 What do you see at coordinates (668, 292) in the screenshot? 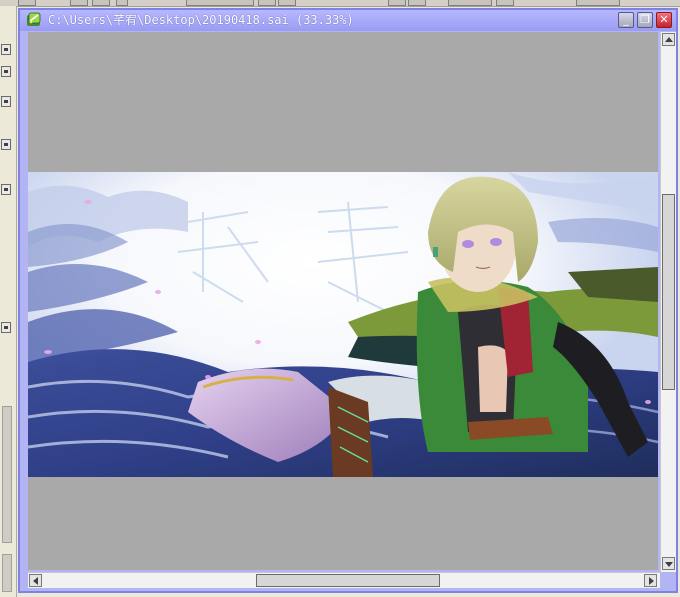
I see `vertical-scroll-thumb` at bounding box center [668, 292].